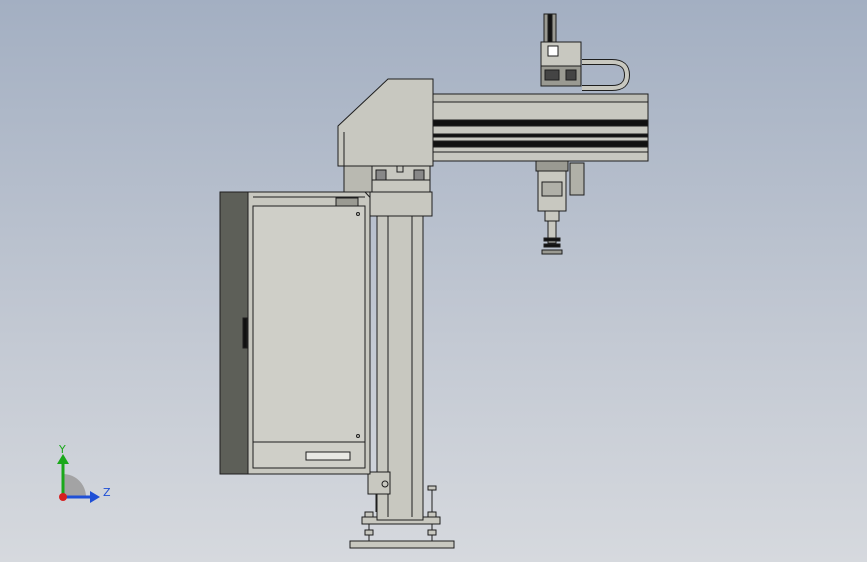  What do you see at coordinates (379, 483) in the screenshot?
I see `cabinet-bracket` at bounding box center [379, 483].